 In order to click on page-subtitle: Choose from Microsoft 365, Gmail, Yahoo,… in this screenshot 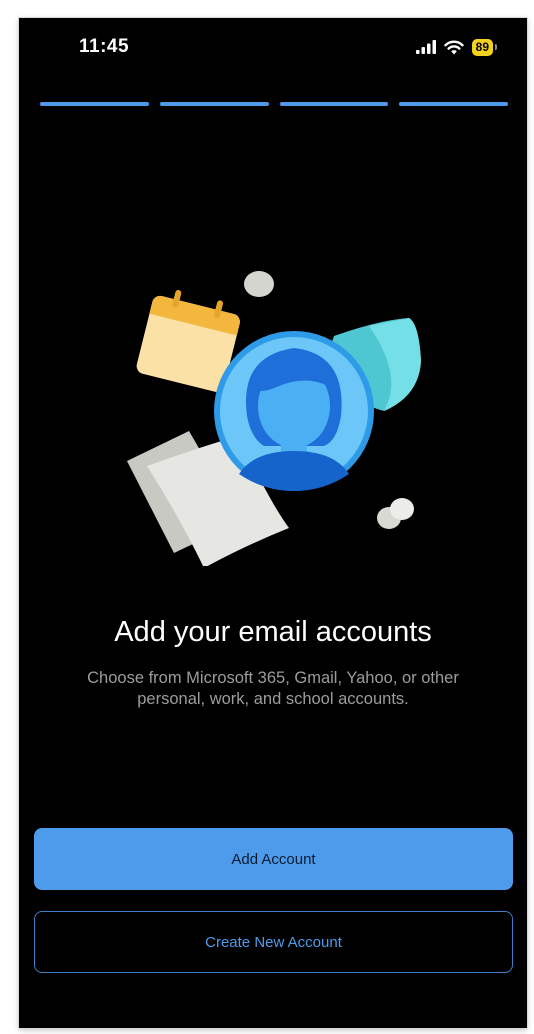, I will do `click(273, 688)`.